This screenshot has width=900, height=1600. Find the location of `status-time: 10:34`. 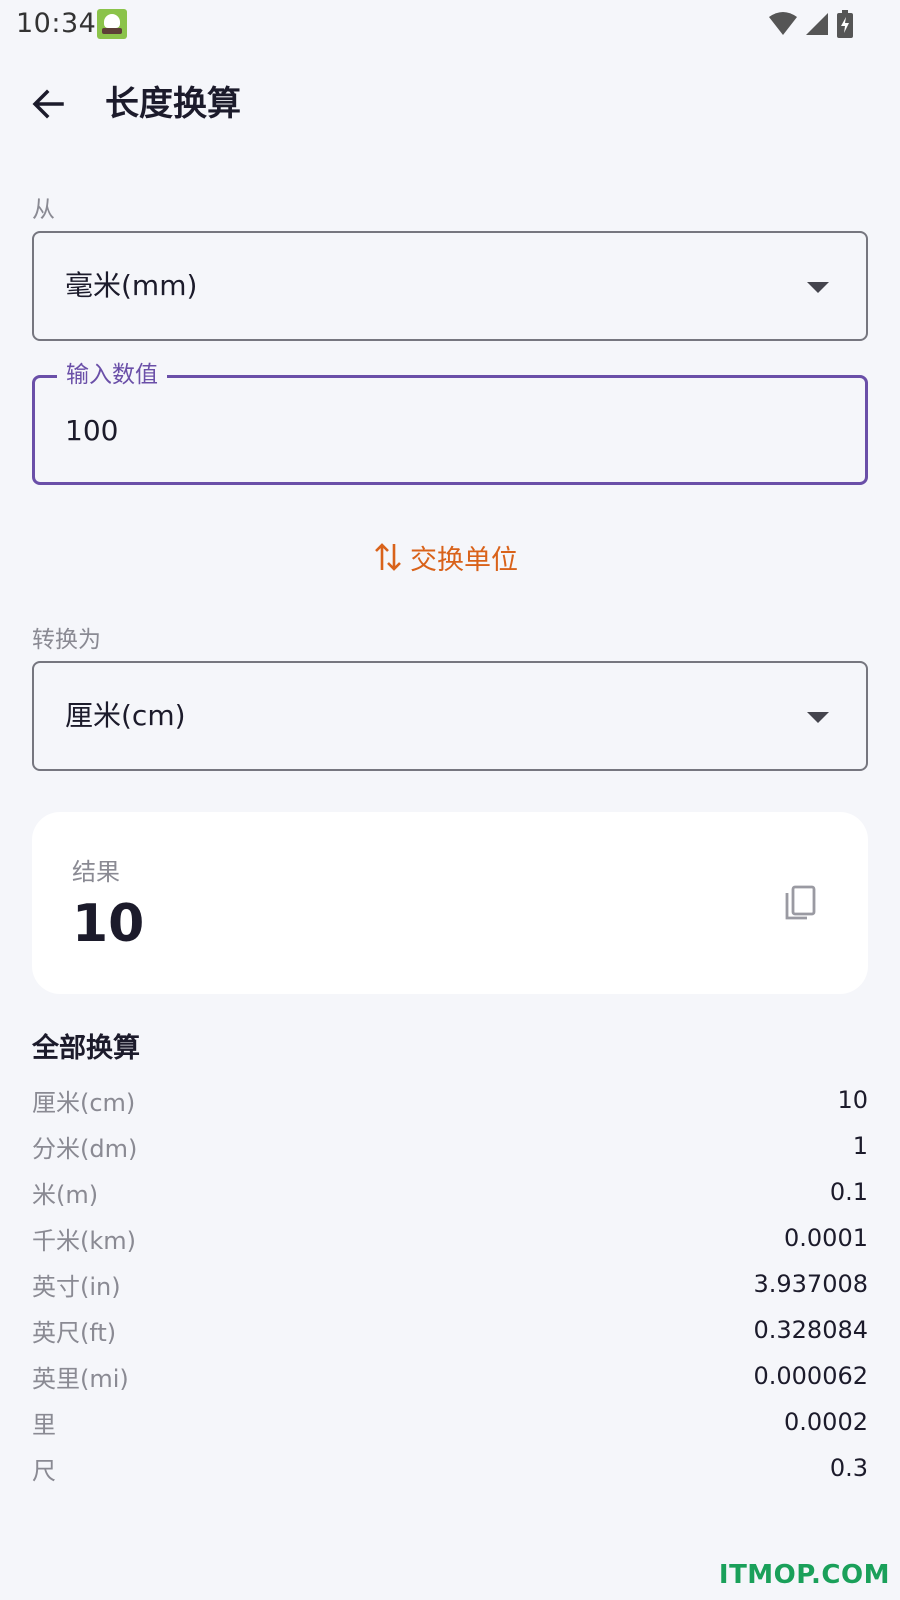

status-time: 10:34 is located at coordinates (56, 23).